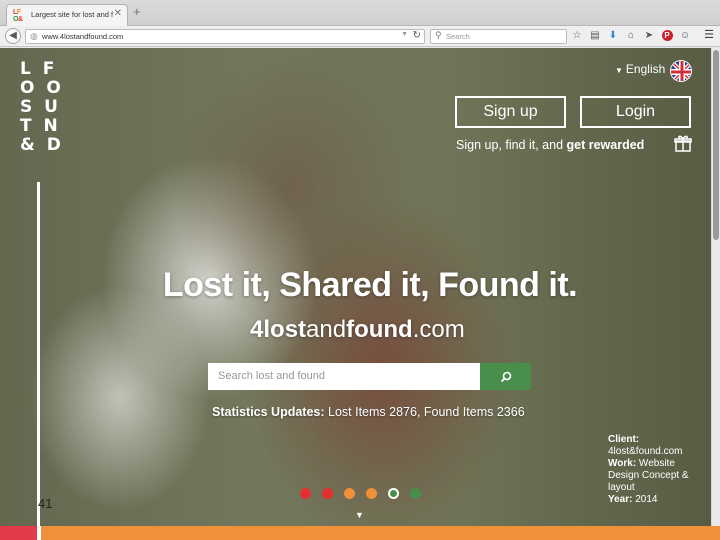 This screenshot has height=540, width=720. I want to click on clipboard-icon: ▤, so click(595, 36).